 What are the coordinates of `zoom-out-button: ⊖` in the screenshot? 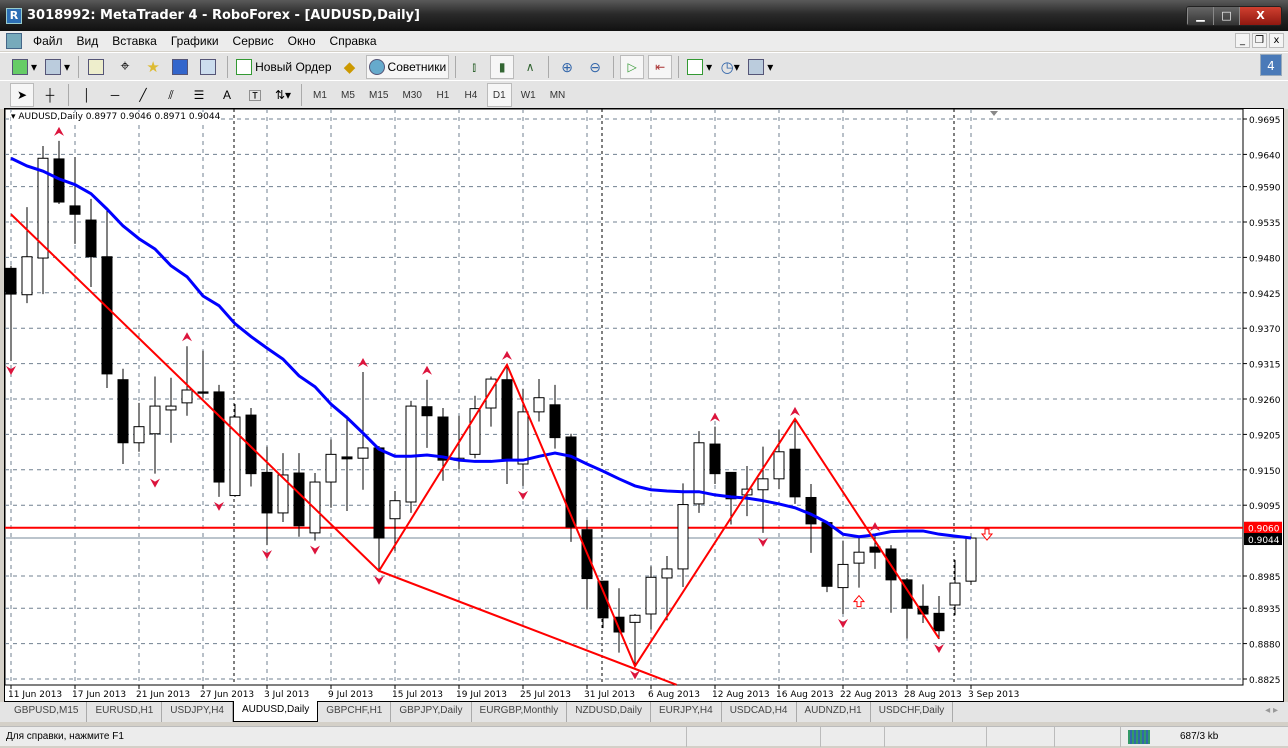 It's located at (595, 67).